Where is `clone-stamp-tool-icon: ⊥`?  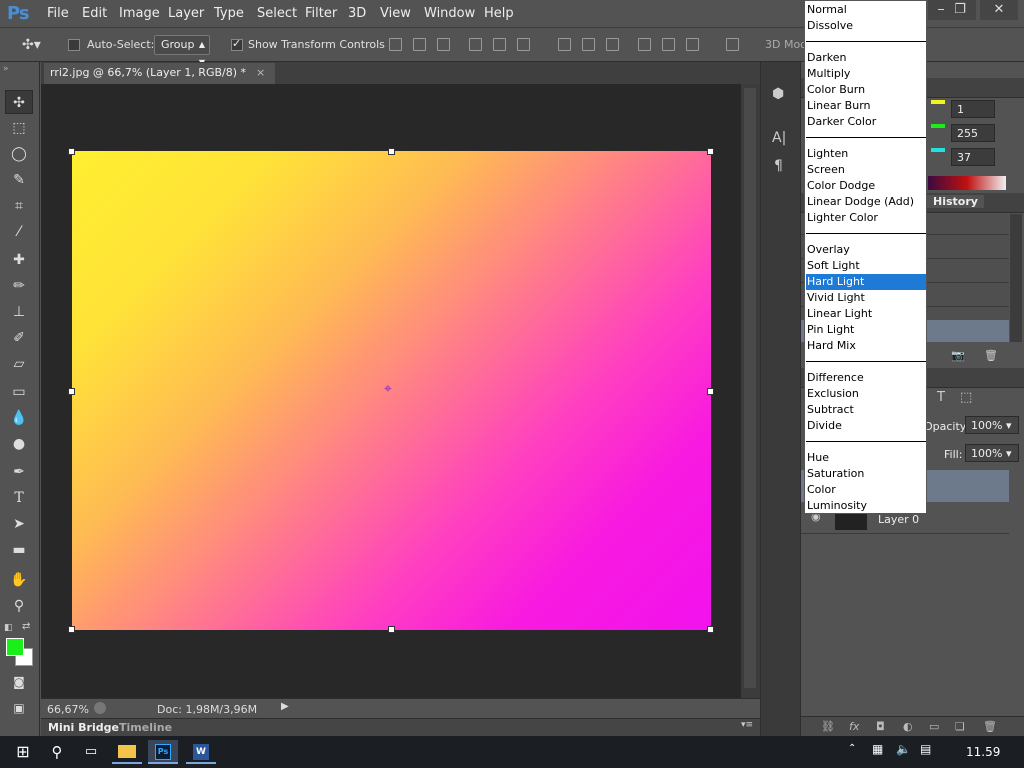 clone-stamp-tool-icon: ⊥ is located at coordinates (19, 312).